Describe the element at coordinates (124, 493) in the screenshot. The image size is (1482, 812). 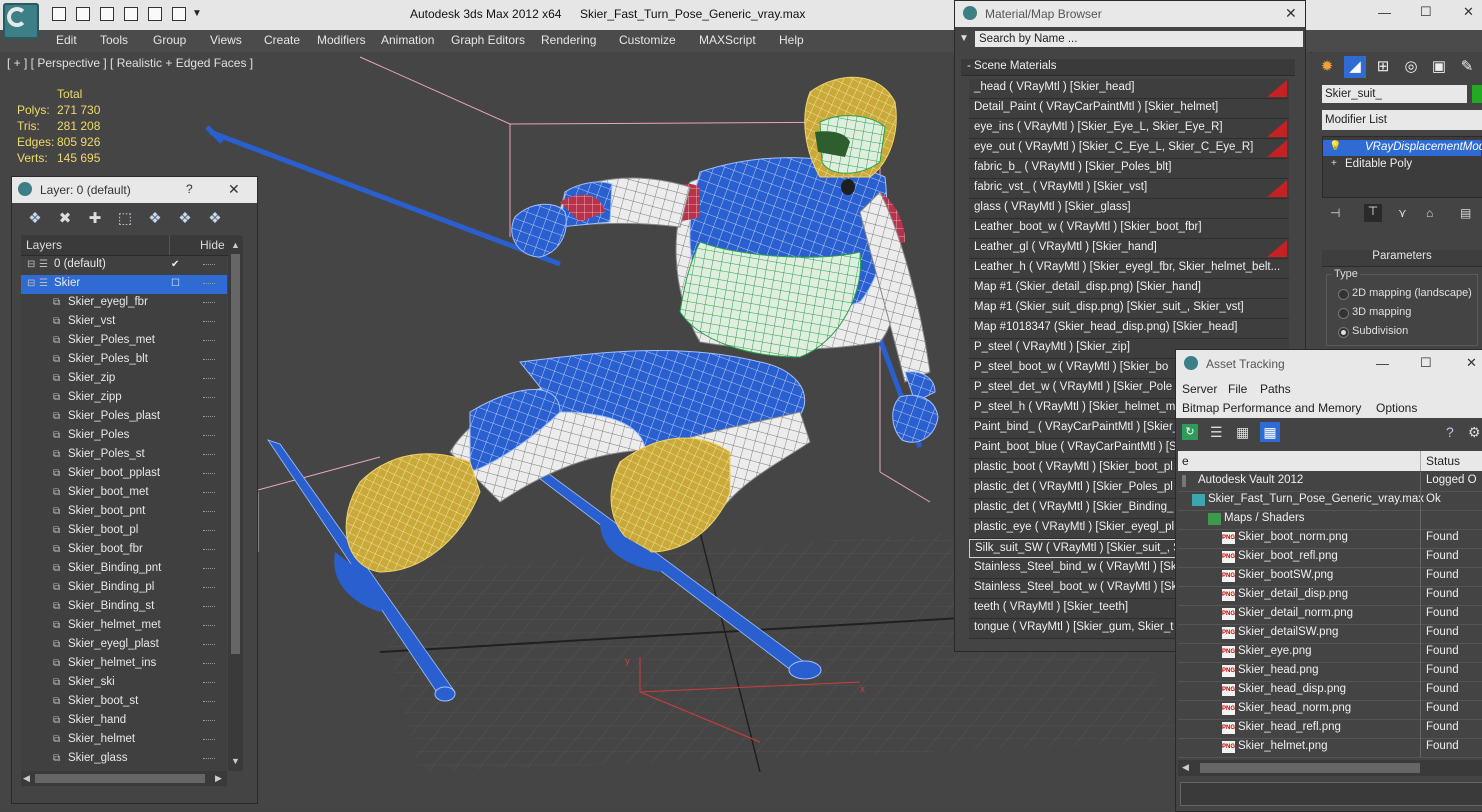
I see `layer-row: ⧉ Skier_boot_met` at that location.